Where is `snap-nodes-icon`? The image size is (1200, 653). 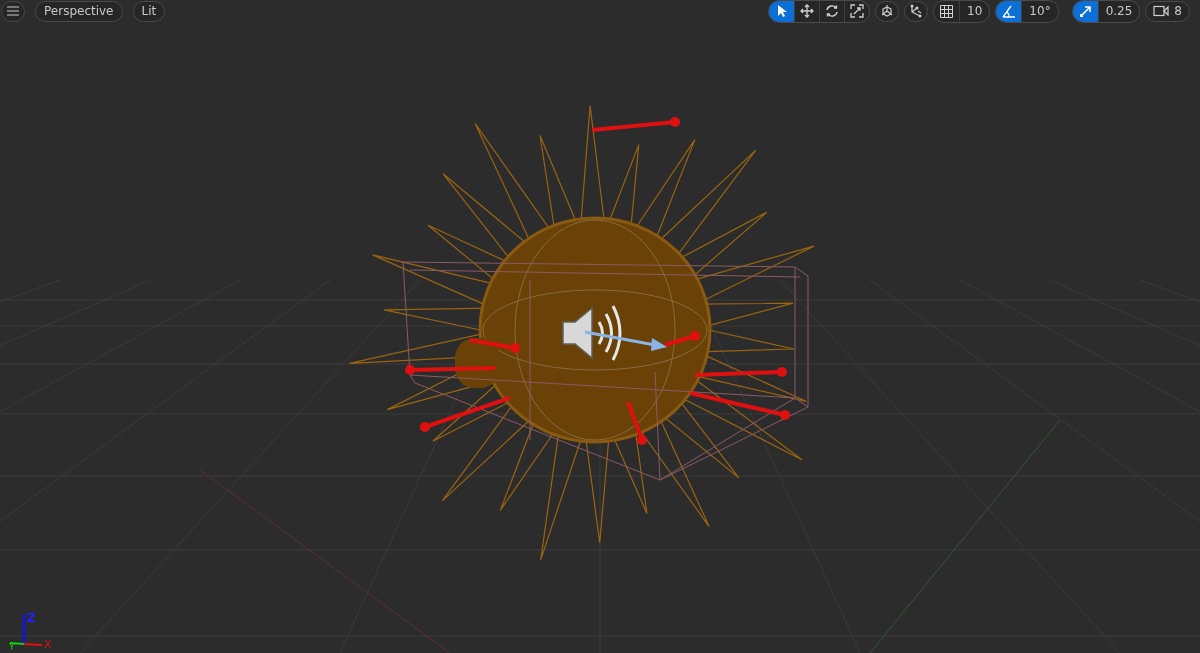
snap-nodes-icon is located at coordinates (916, 11).